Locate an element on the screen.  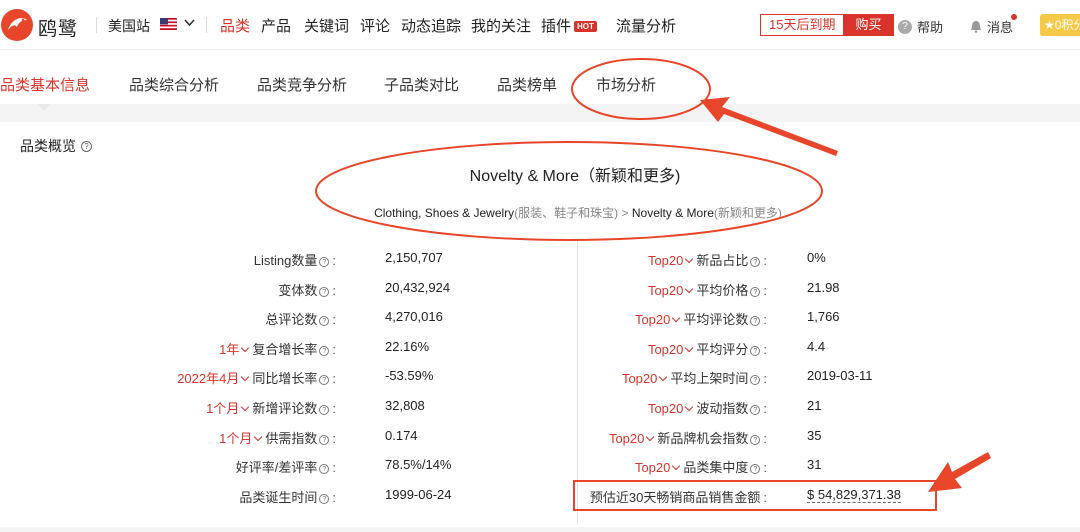
tab-market-analysis: 市场分析 is located at coordinates (626, 84).